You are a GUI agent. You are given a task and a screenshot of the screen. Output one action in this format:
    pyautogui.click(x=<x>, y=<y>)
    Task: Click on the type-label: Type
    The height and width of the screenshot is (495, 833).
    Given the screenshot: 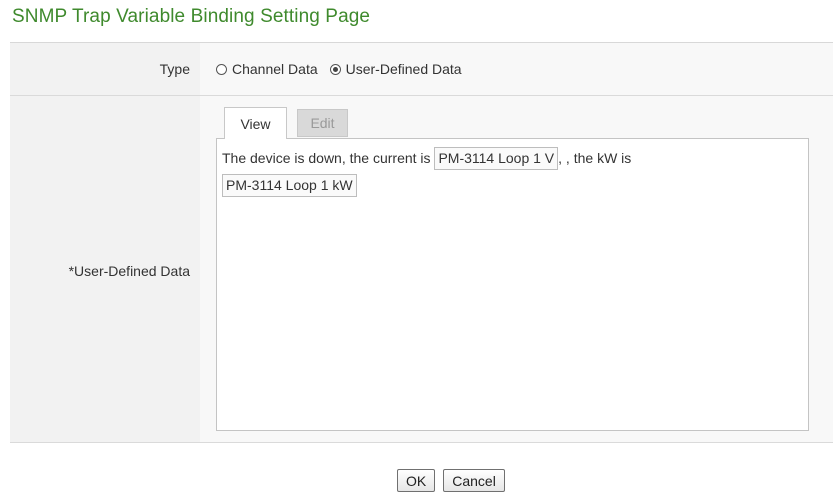 What is the action you would take?
    pyautogui.click(x=174, y=69)
    